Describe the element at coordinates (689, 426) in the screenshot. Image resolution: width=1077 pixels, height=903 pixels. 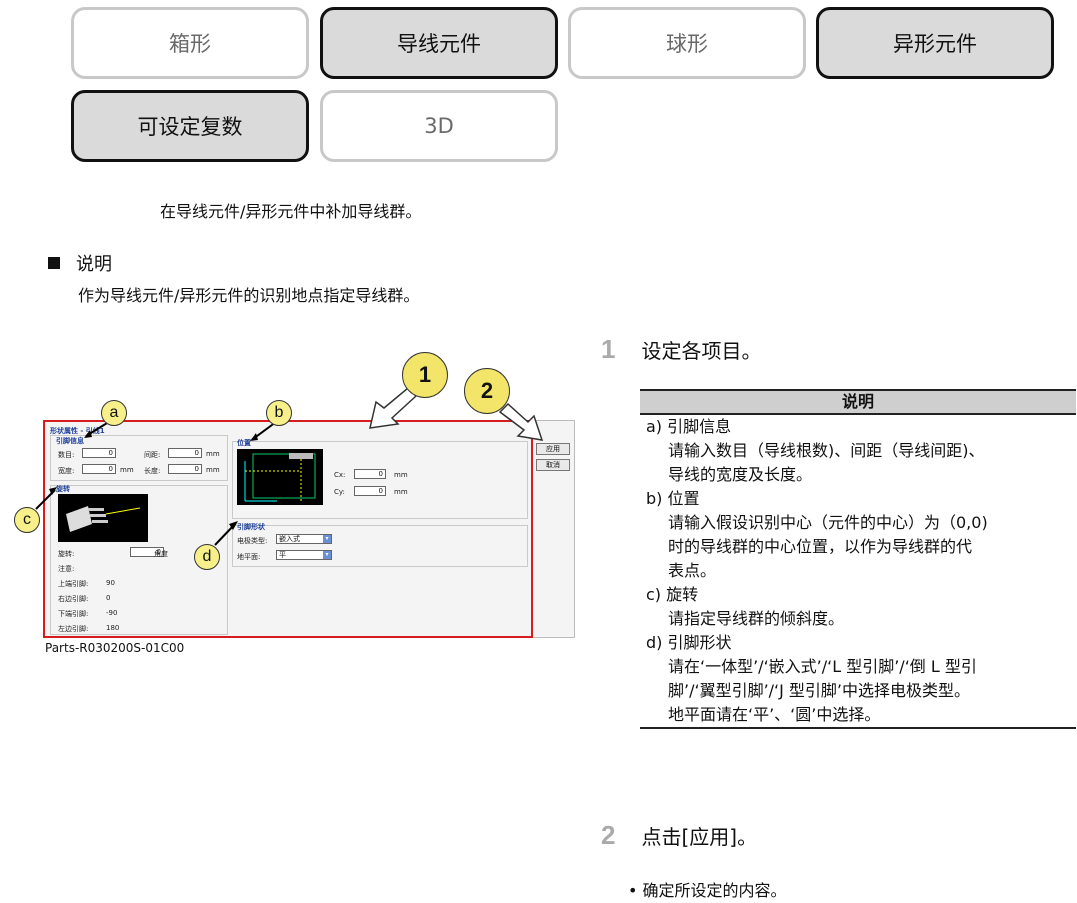
I see `item-heading: a) 引脚信息` at that location.